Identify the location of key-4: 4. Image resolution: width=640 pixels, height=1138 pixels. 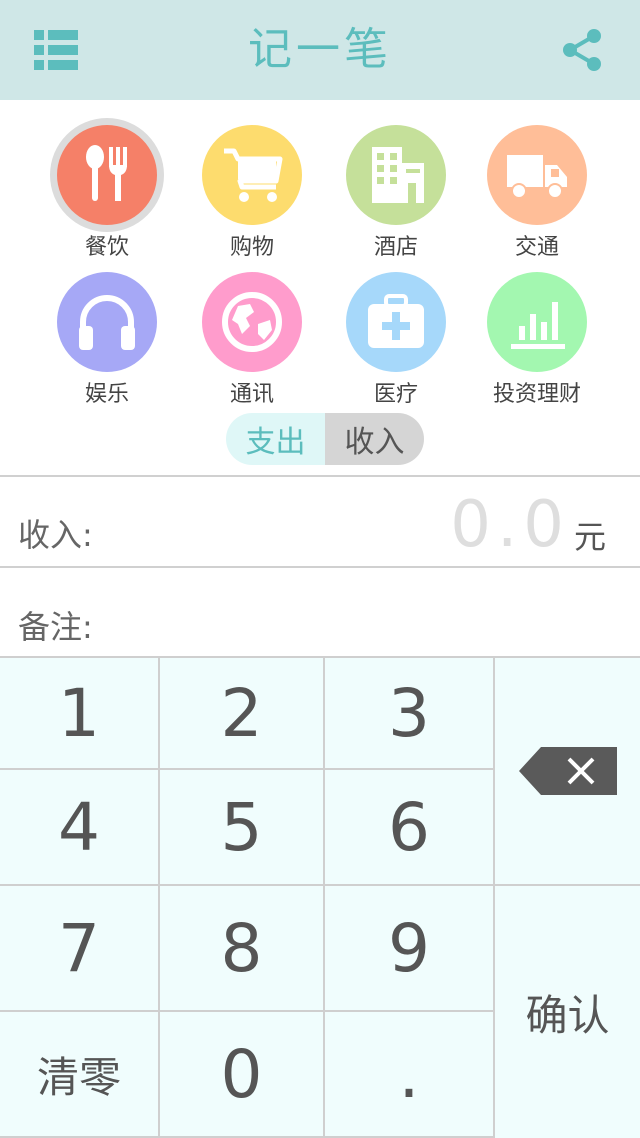
(80, 828).